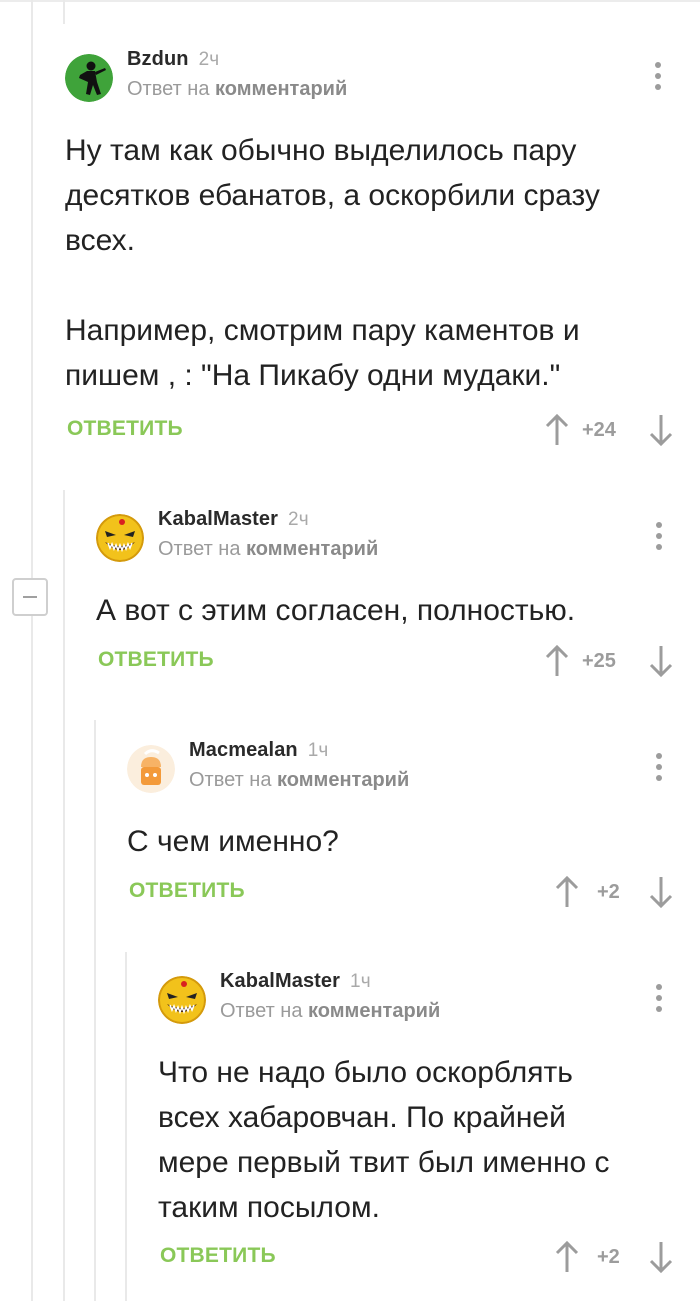  Describe the element at coordinates (599, 661) in the screenshot. I see `score: +25` at that location.